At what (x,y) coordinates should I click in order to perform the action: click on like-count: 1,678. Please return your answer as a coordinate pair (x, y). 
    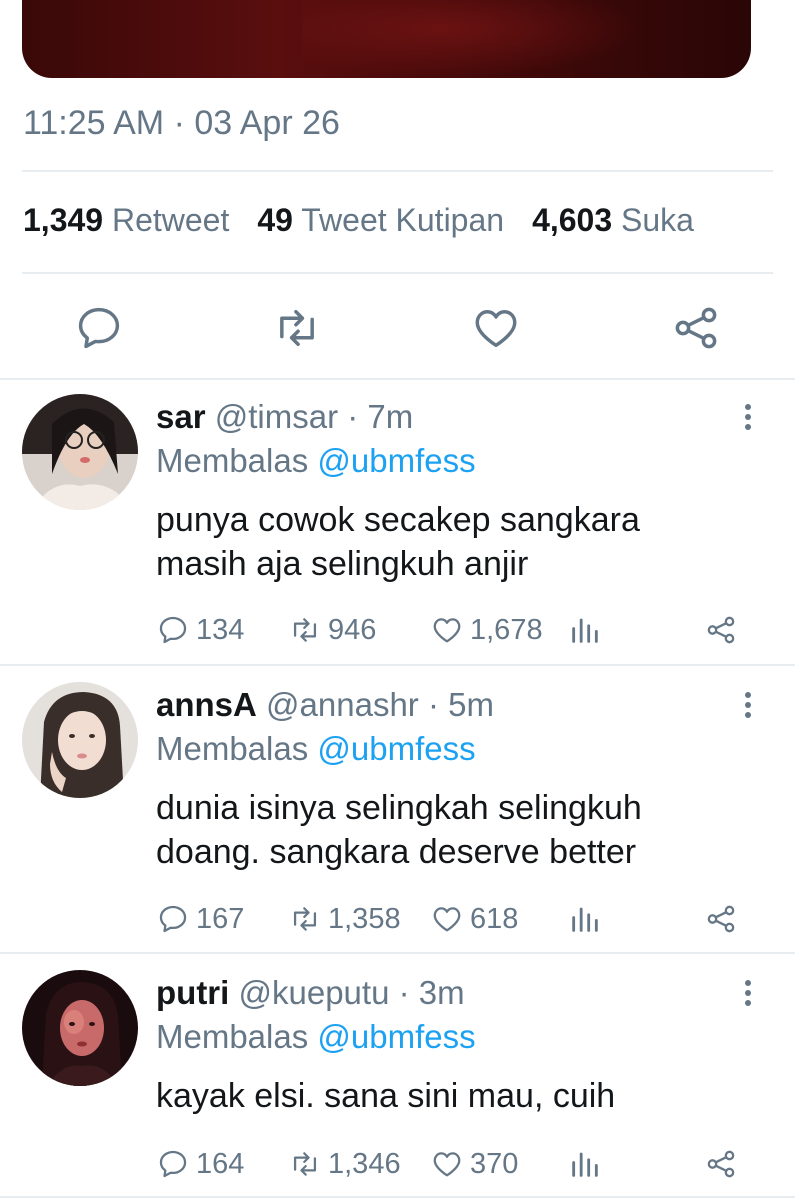
    Looking at the image, I should click on (506, 629).